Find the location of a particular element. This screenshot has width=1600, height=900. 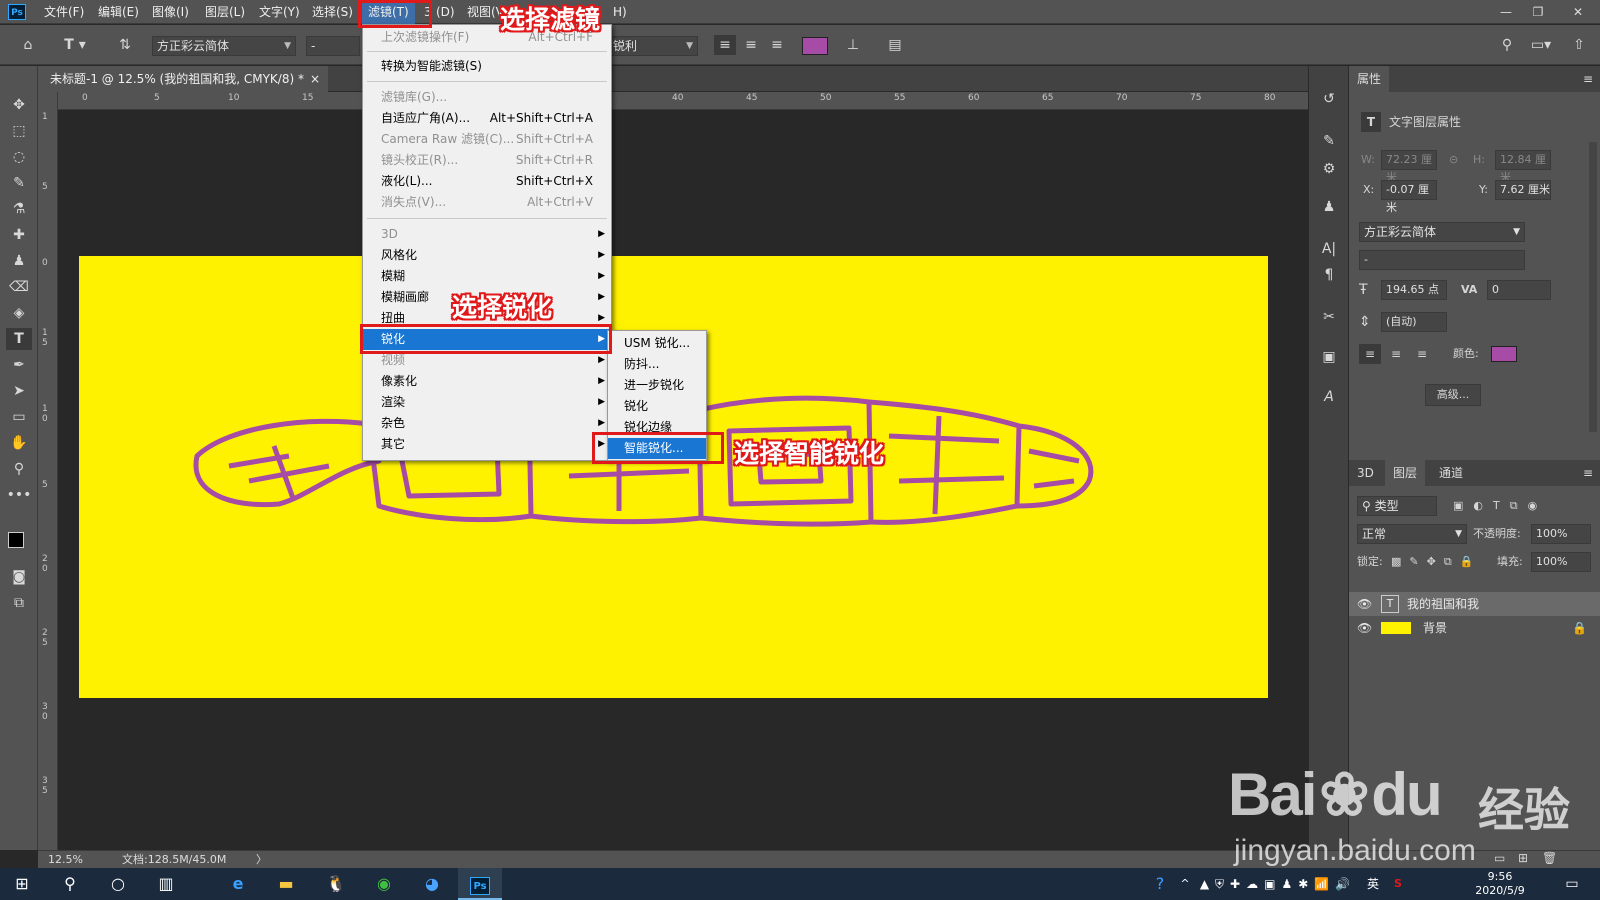

menu-item-convert-smart-filter: 转换为智能滤镜(S) is located at coordinates (487, 66).